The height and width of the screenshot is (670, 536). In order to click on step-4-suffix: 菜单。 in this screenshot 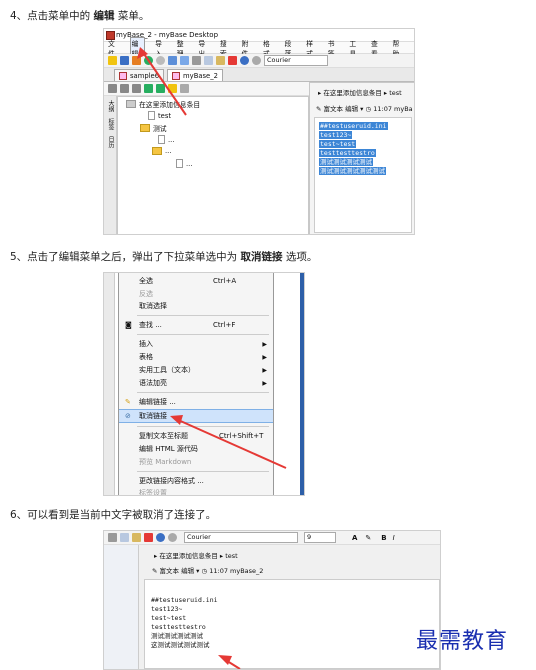, I will do `click(132, 16)`.